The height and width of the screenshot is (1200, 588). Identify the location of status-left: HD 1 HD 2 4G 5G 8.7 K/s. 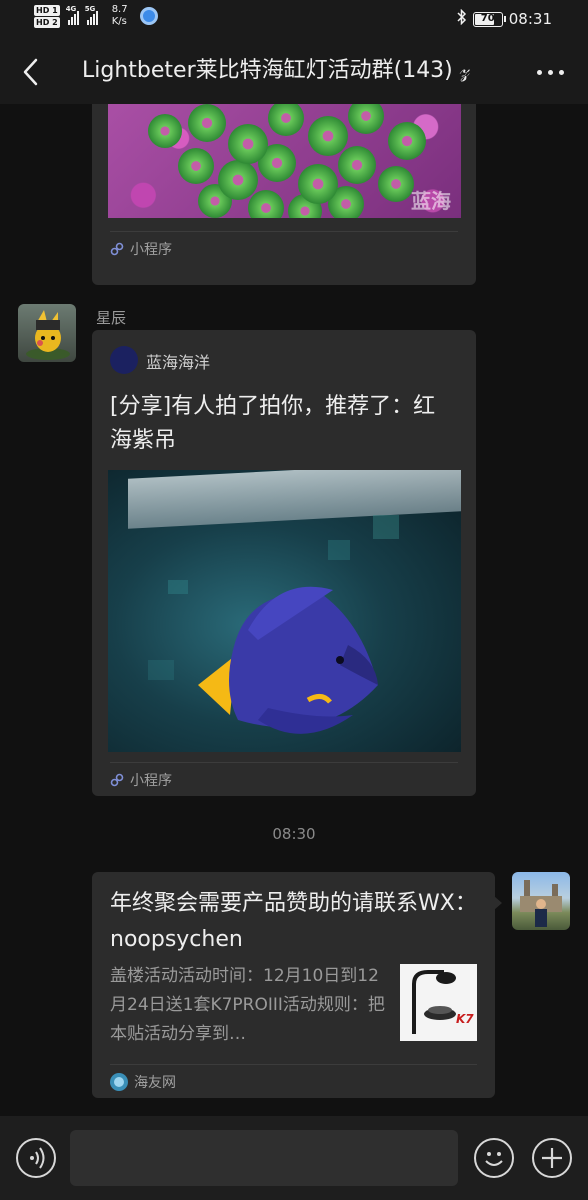
(96, 16).